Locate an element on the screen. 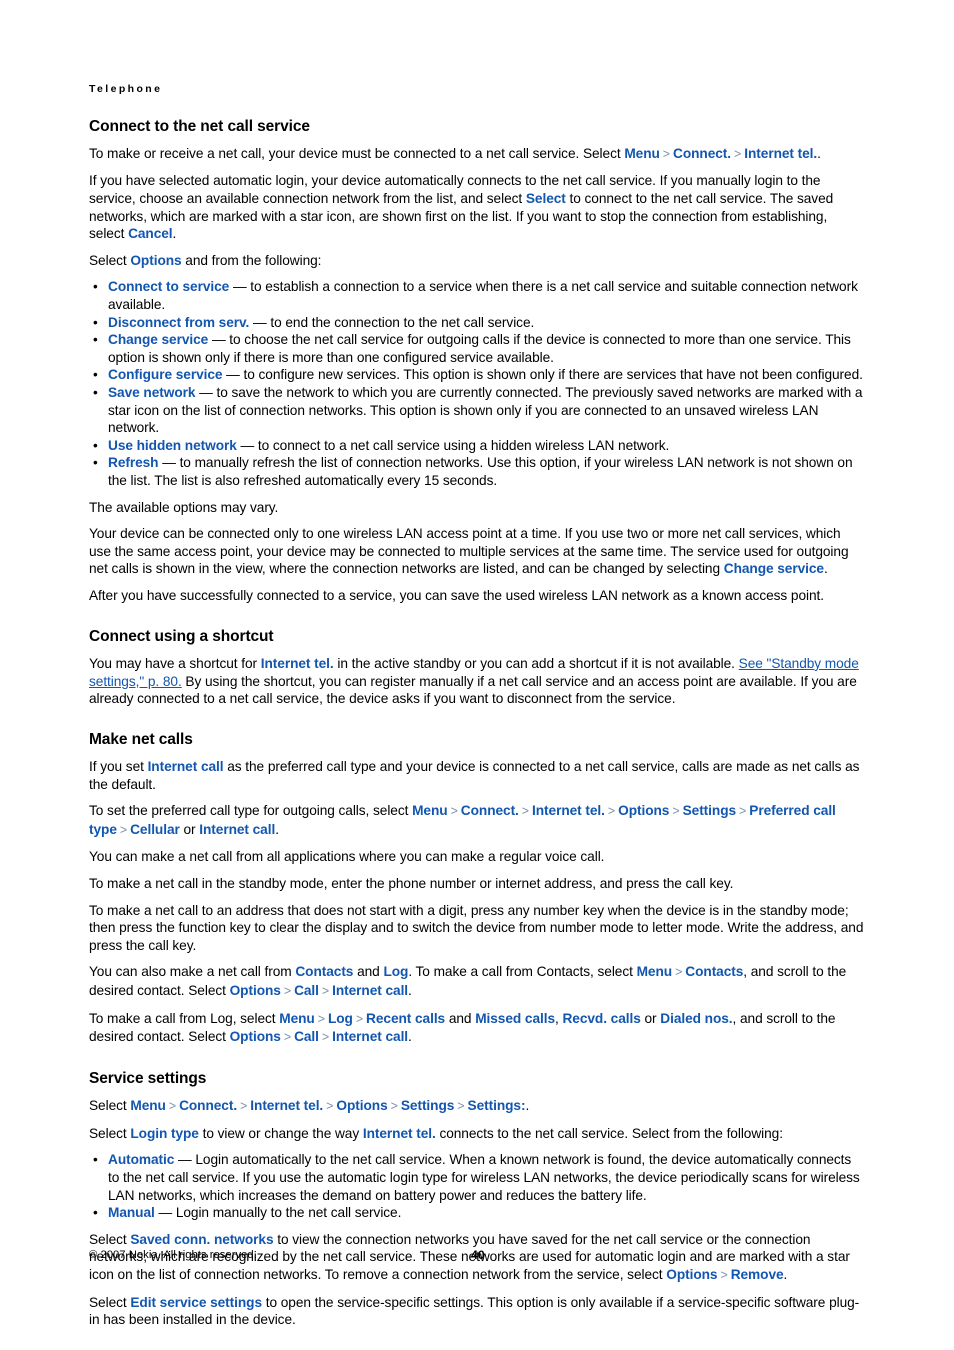  ui-term-link: Automatic is located at coordinates (141, 1159).